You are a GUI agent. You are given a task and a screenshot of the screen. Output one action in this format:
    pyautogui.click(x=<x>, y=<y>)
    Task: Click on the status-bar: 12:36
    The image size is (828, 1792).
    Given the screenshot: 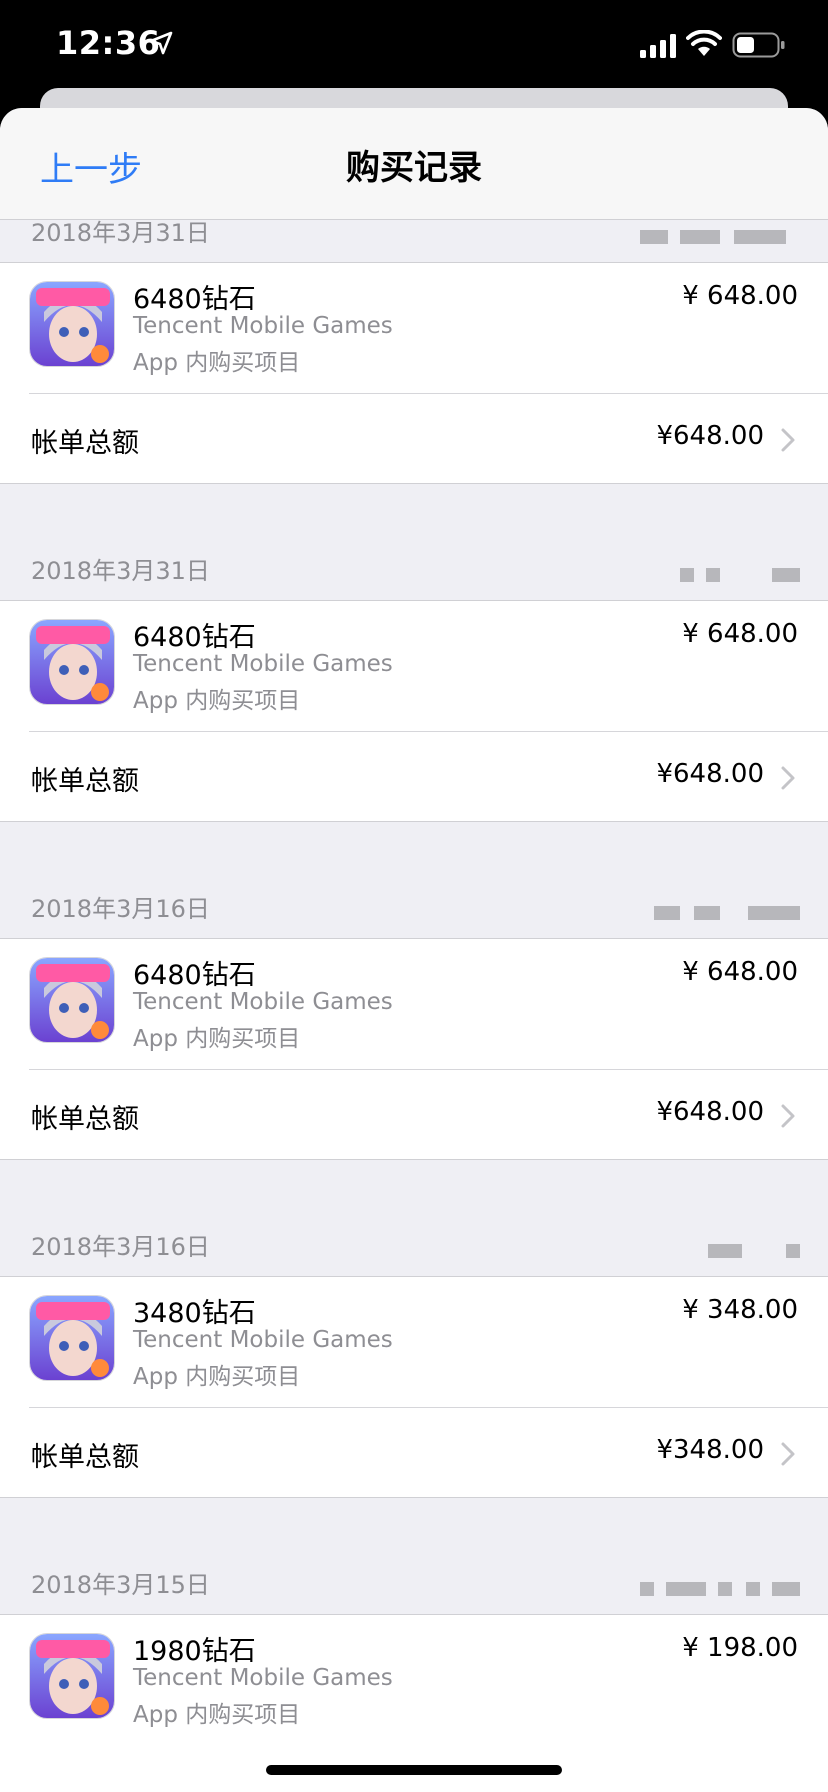 What is the action you would take?
    pyautogui.click(x=414, y=44)
    